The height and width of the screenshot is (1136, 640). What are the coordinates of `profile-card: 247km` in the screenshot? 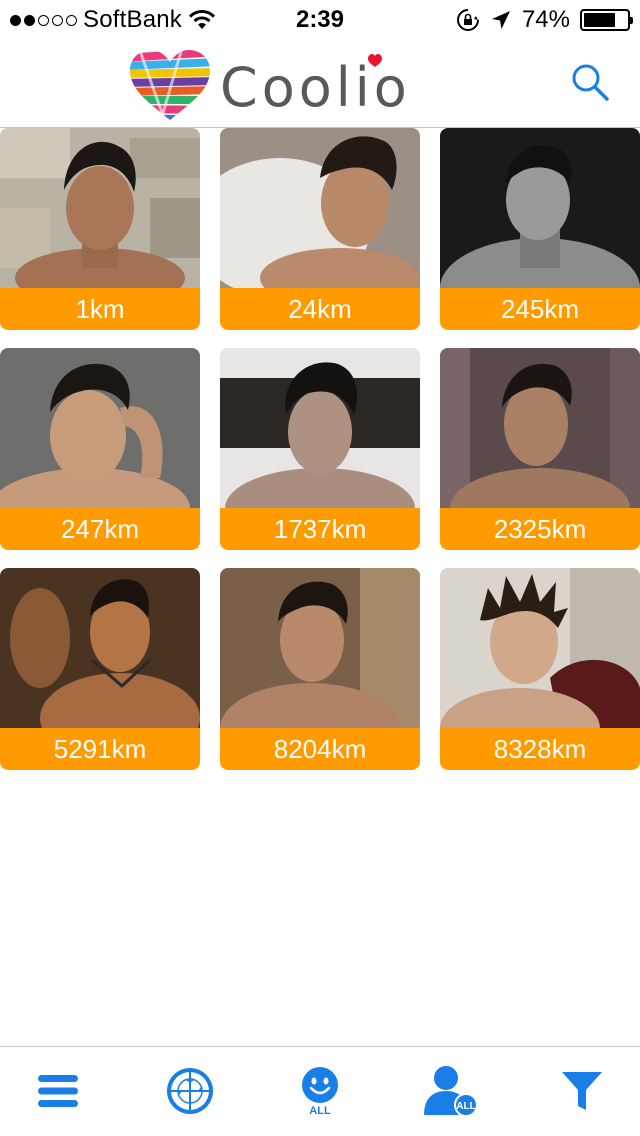 It's located at (100, 449).